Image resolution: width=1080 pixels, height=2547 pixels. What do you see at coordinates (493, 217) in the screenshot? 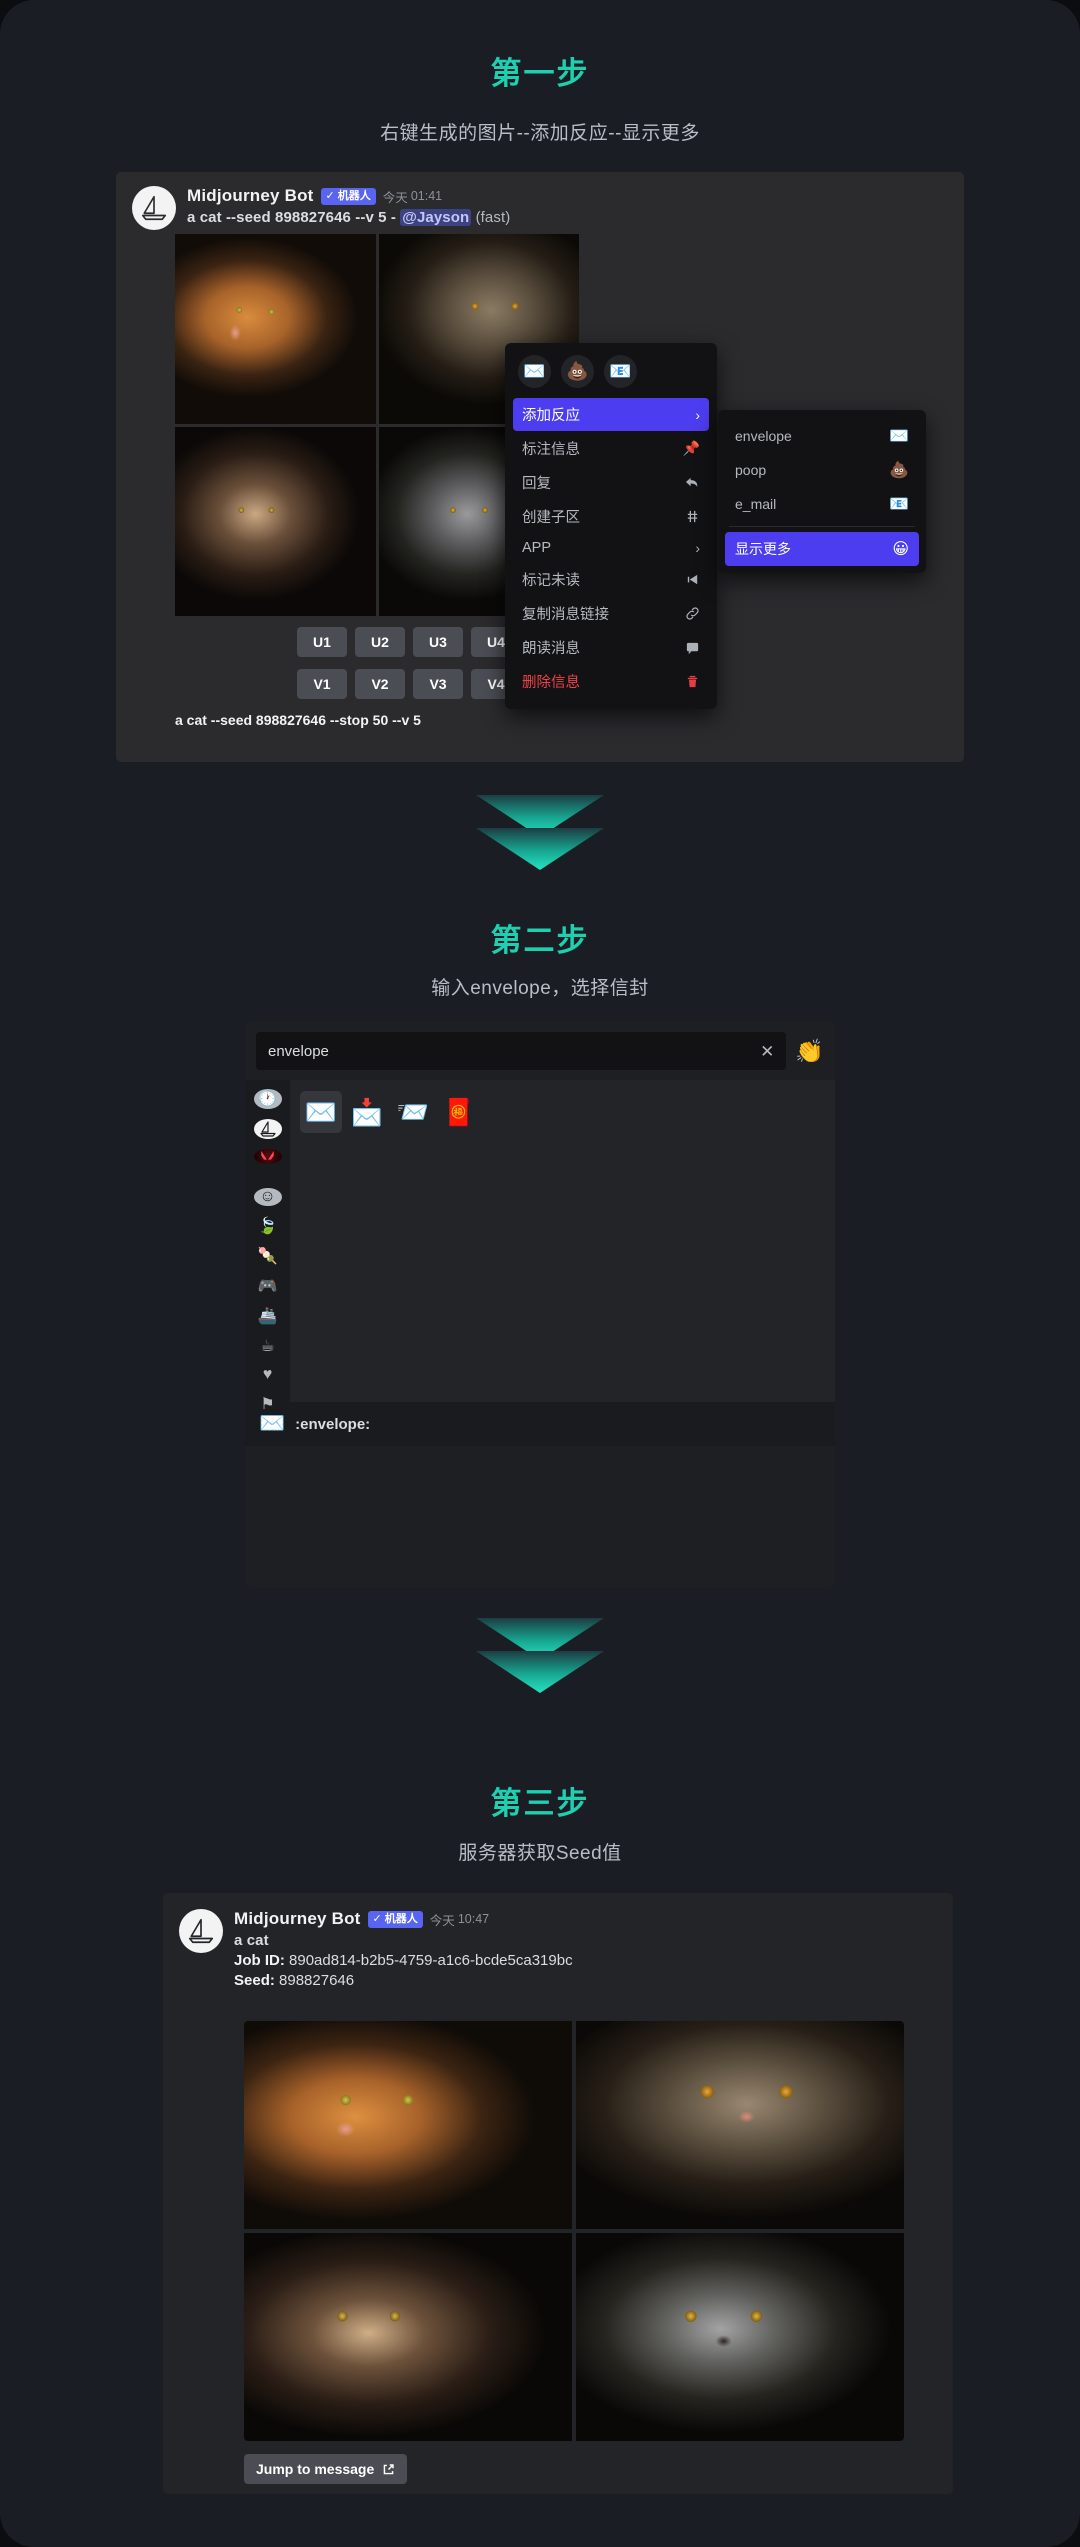
I see `speed-label: (fast)` at bounding box center [493, 217].